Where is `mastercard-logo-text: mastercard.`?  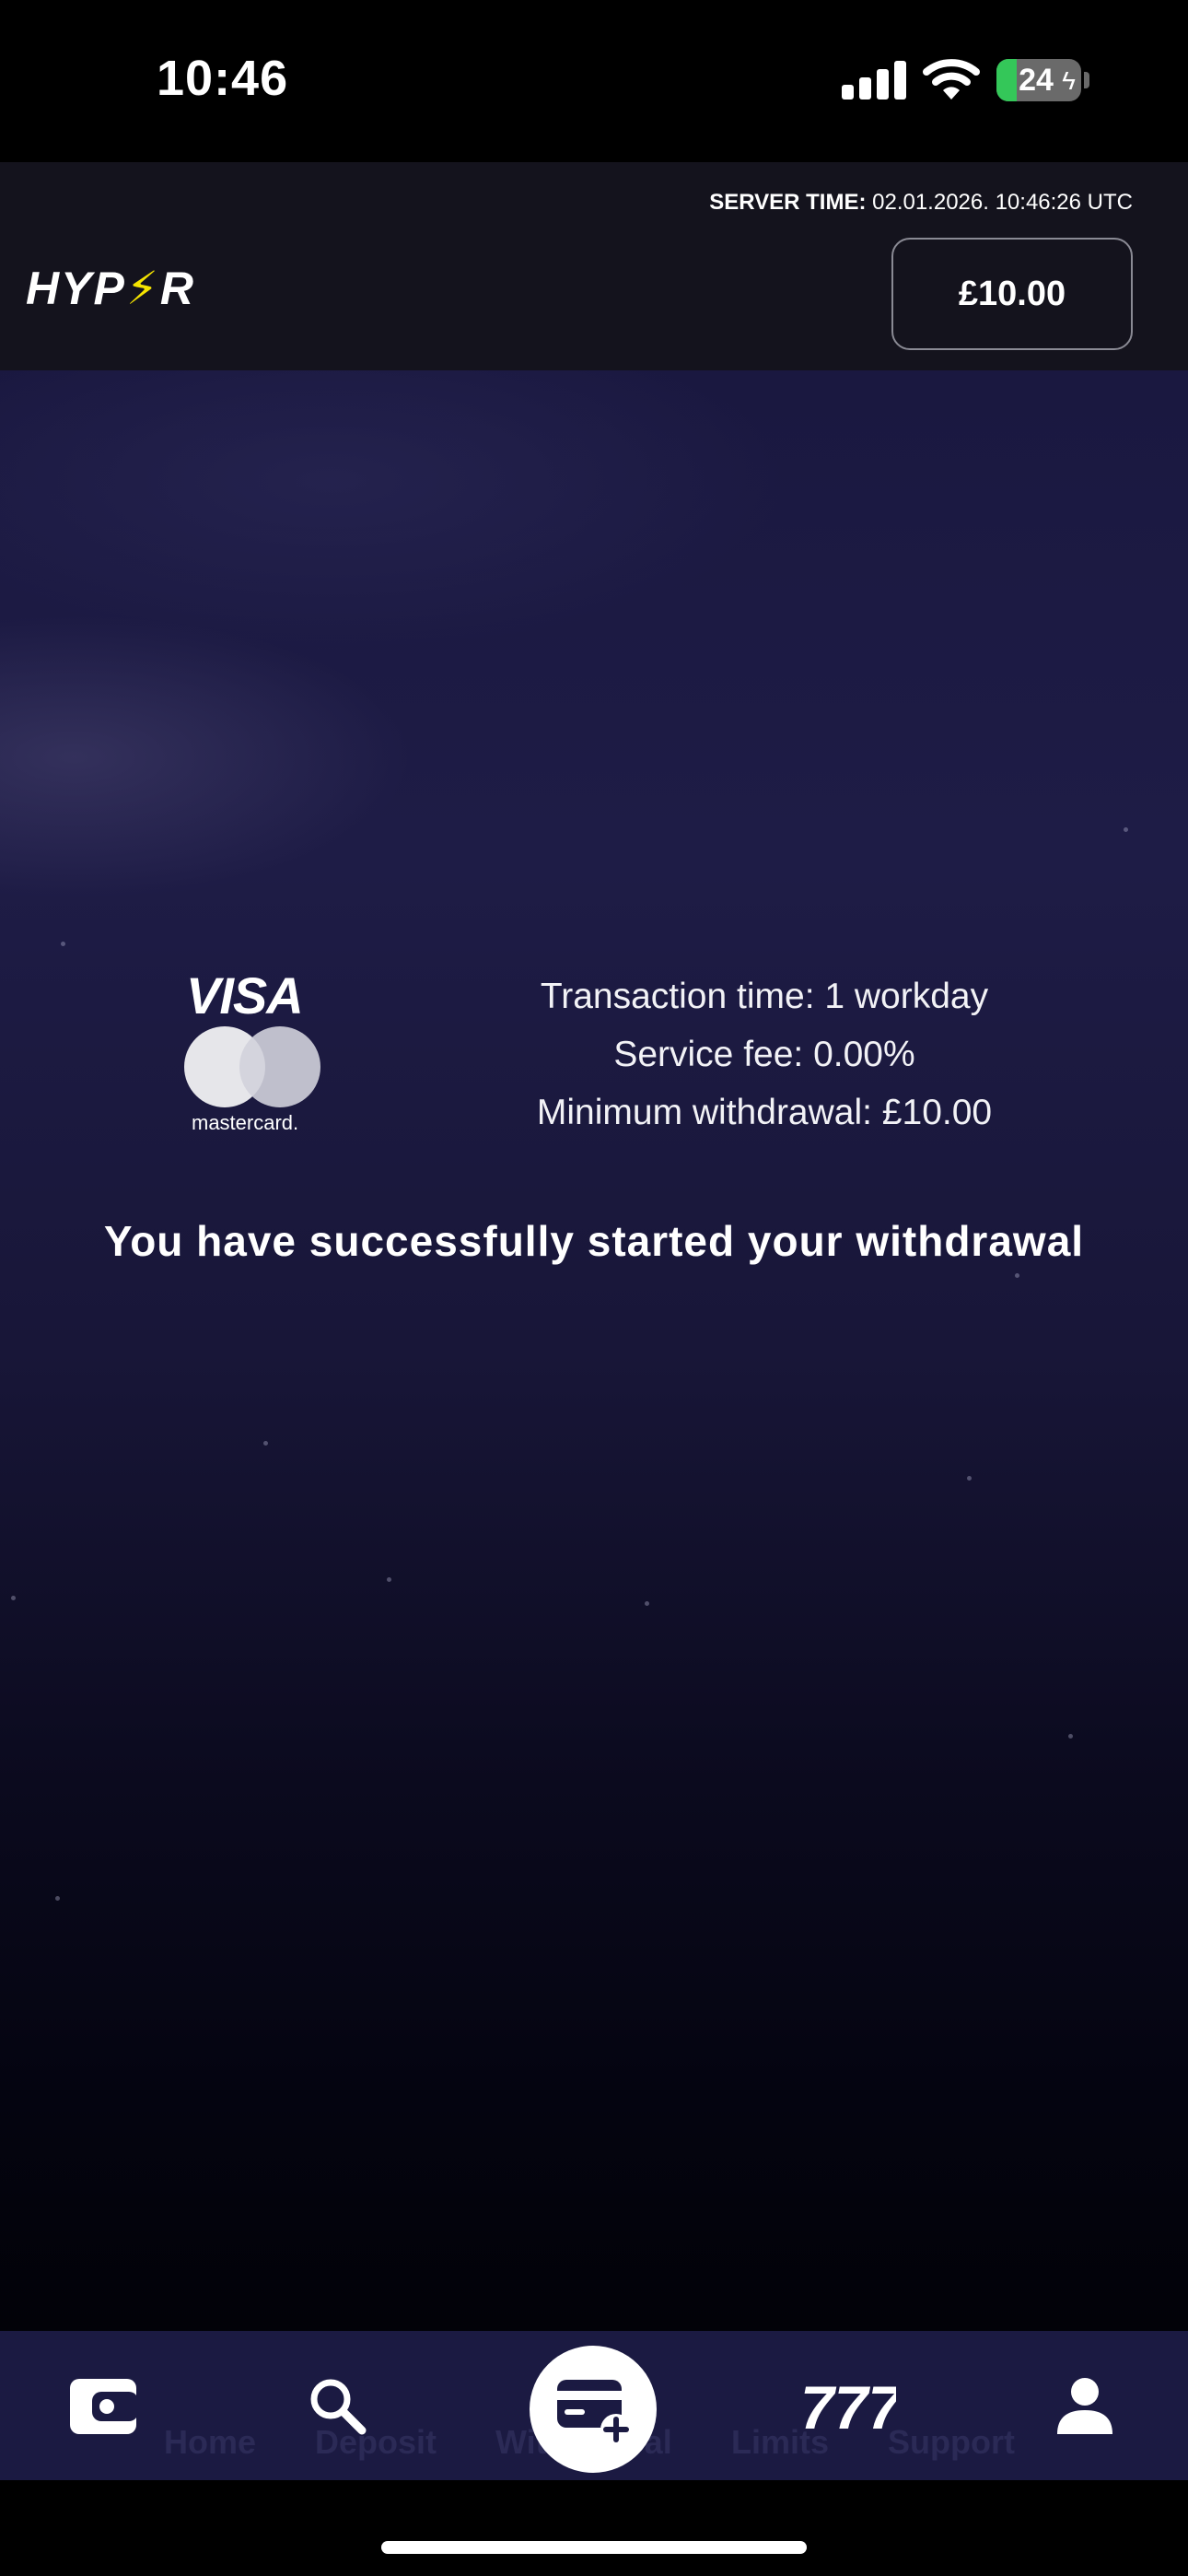
mastercard-logo-text: mastercard. is located at coordinates (246, 1122).